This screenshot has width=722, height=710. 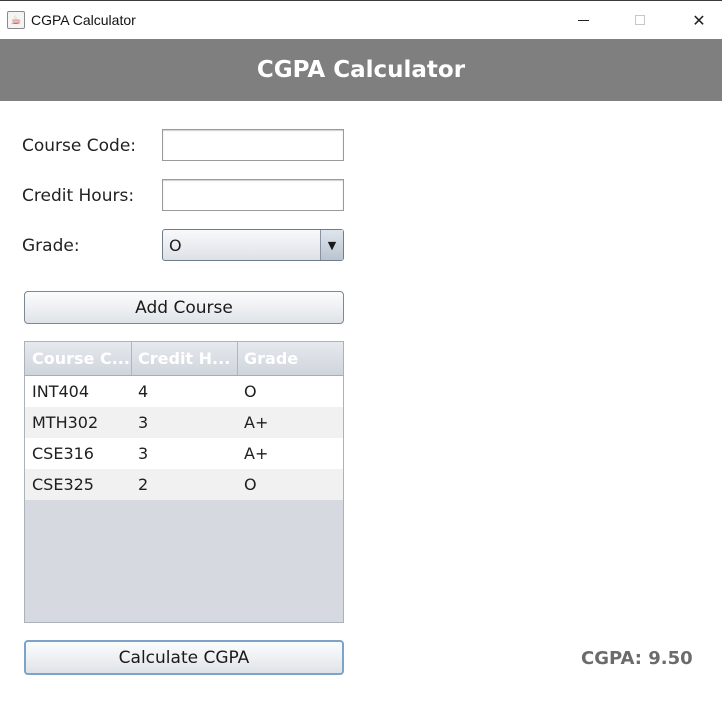 I want to click on dropdown-arrow-button: ▼, so click(x=331, y=245).